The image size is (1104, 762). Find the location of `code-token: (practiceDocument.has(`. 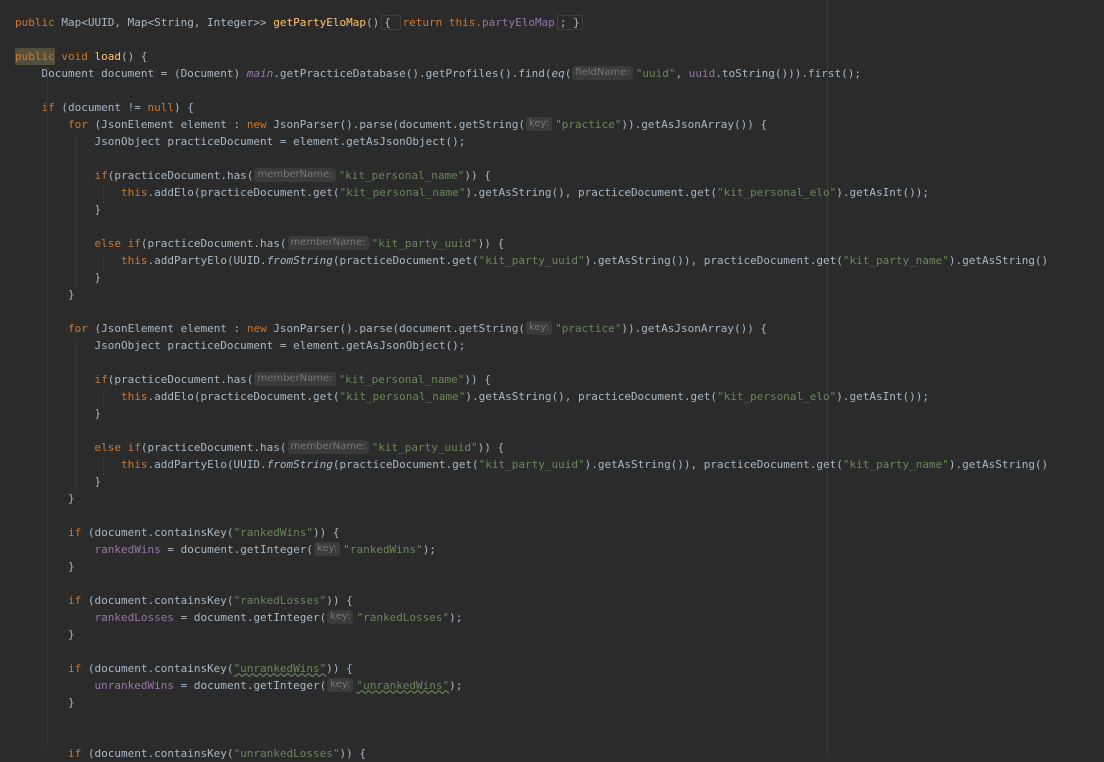

code-token: (practiceDocument.has( is located at coordinates (180, 175).